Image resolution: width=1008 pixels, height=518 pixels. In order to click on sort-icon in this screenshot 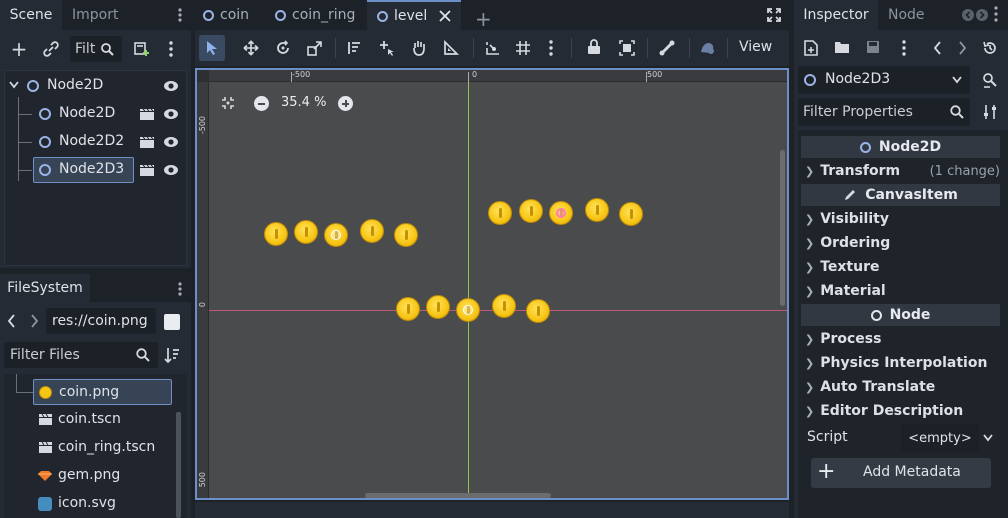, I will do `click(172, 355)`.